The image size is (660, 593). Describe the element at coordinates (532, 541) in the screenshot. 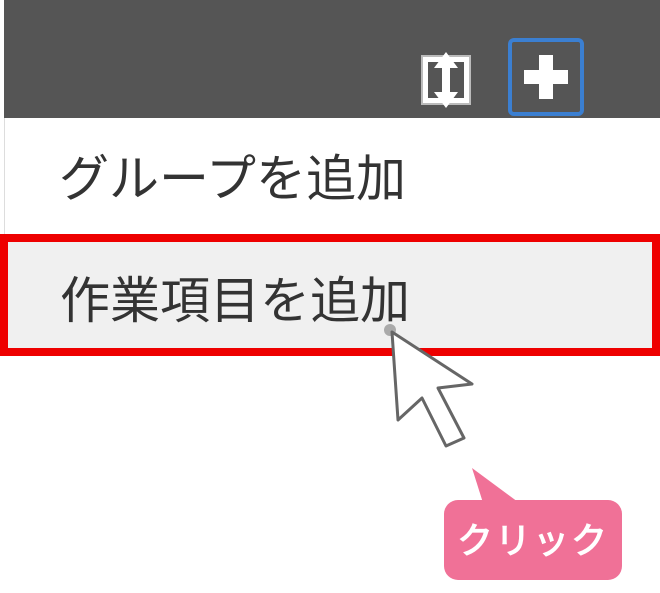

I see `callout-label: クリック` at that location.